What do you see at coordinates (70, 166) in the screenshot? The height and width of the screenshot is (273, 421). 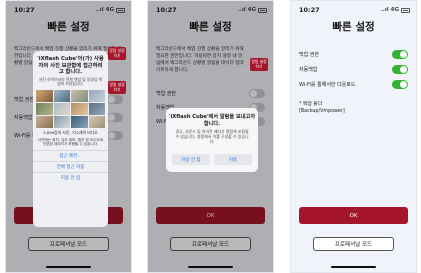 I see `allow-full-access-button: 전체 접근 허용` at bounding box center [70, 166].